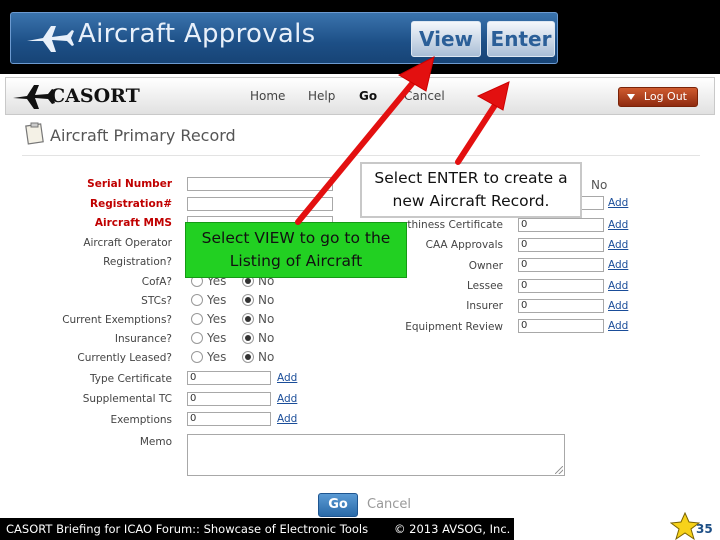  Describe the element at coordinates (267, 96) in the screenshot. I see `nav-home: Home` at that location.